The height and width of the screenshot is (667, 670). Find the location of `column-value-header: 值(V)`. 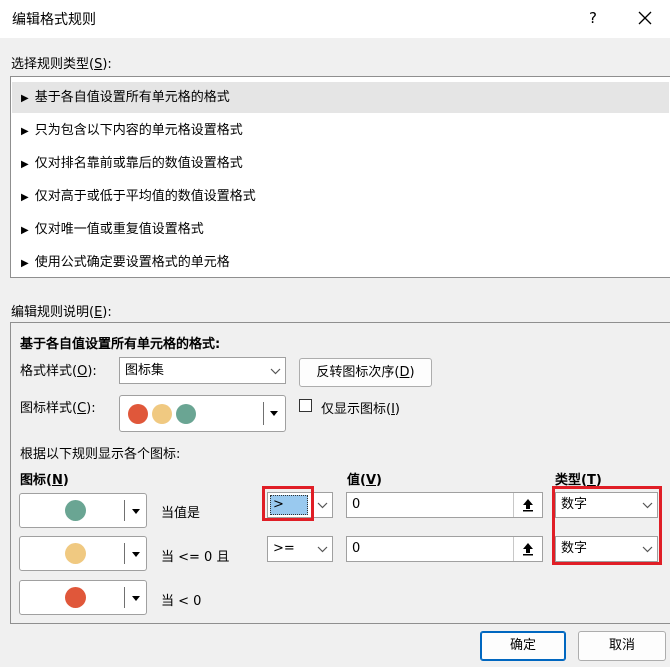

column-value-header: 值(V) is located at coordinates (364, 480).